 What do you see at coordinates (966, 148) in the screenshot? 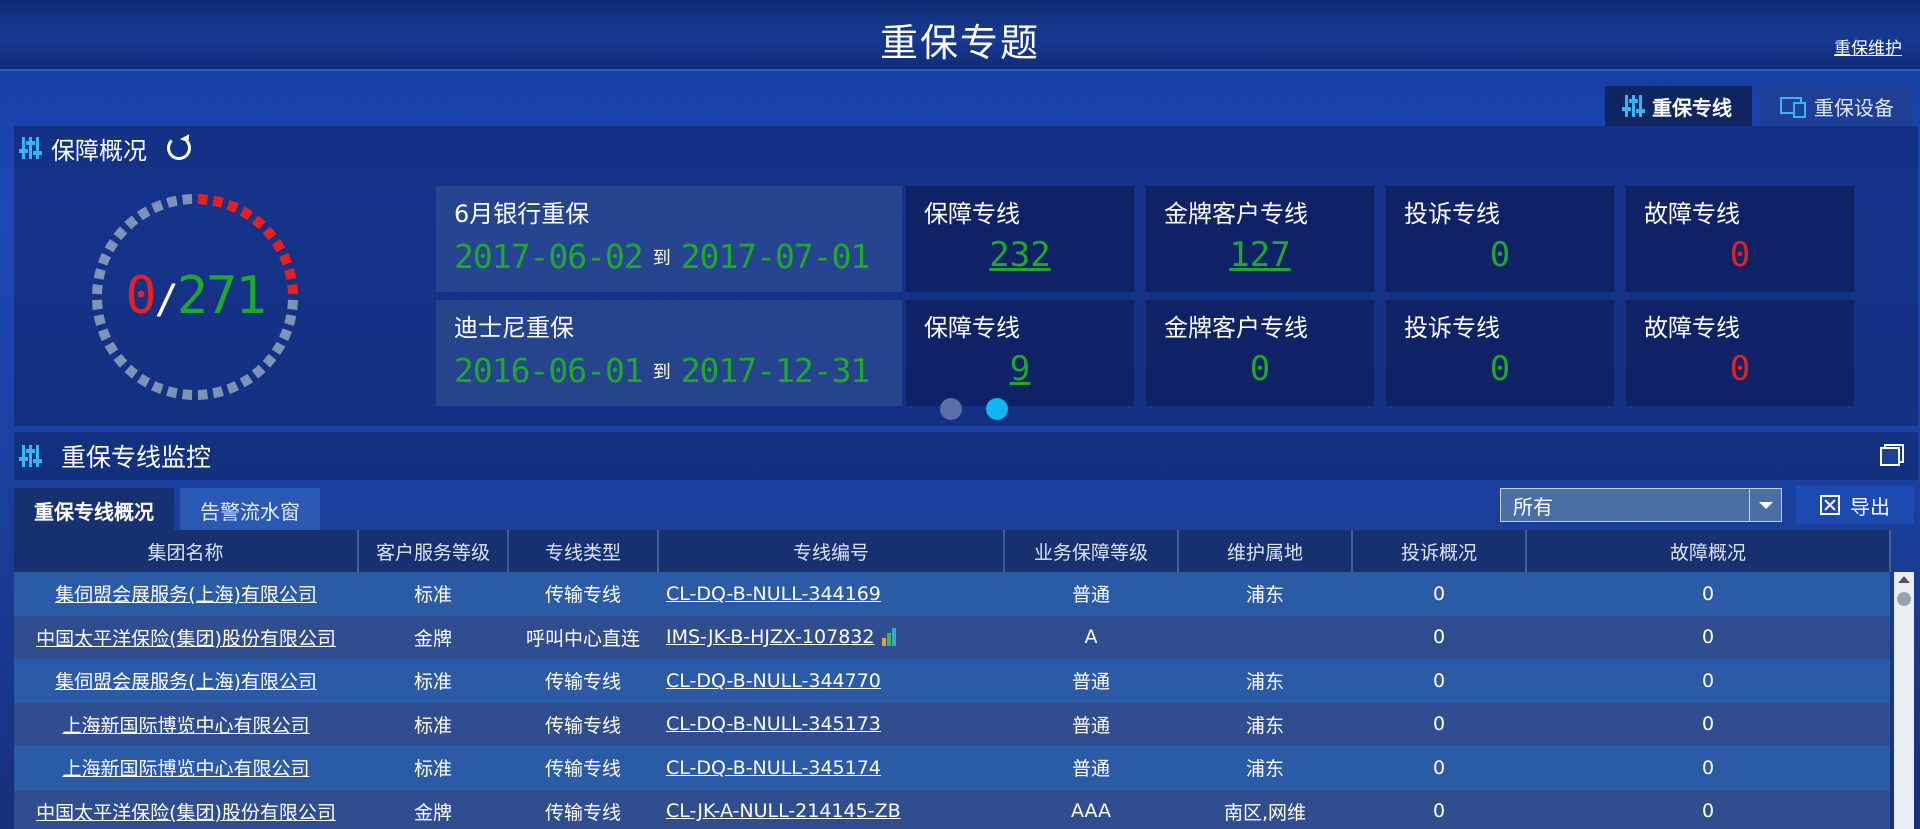
I see `overview-header: 保障概况` at bounding box center [966, 148].